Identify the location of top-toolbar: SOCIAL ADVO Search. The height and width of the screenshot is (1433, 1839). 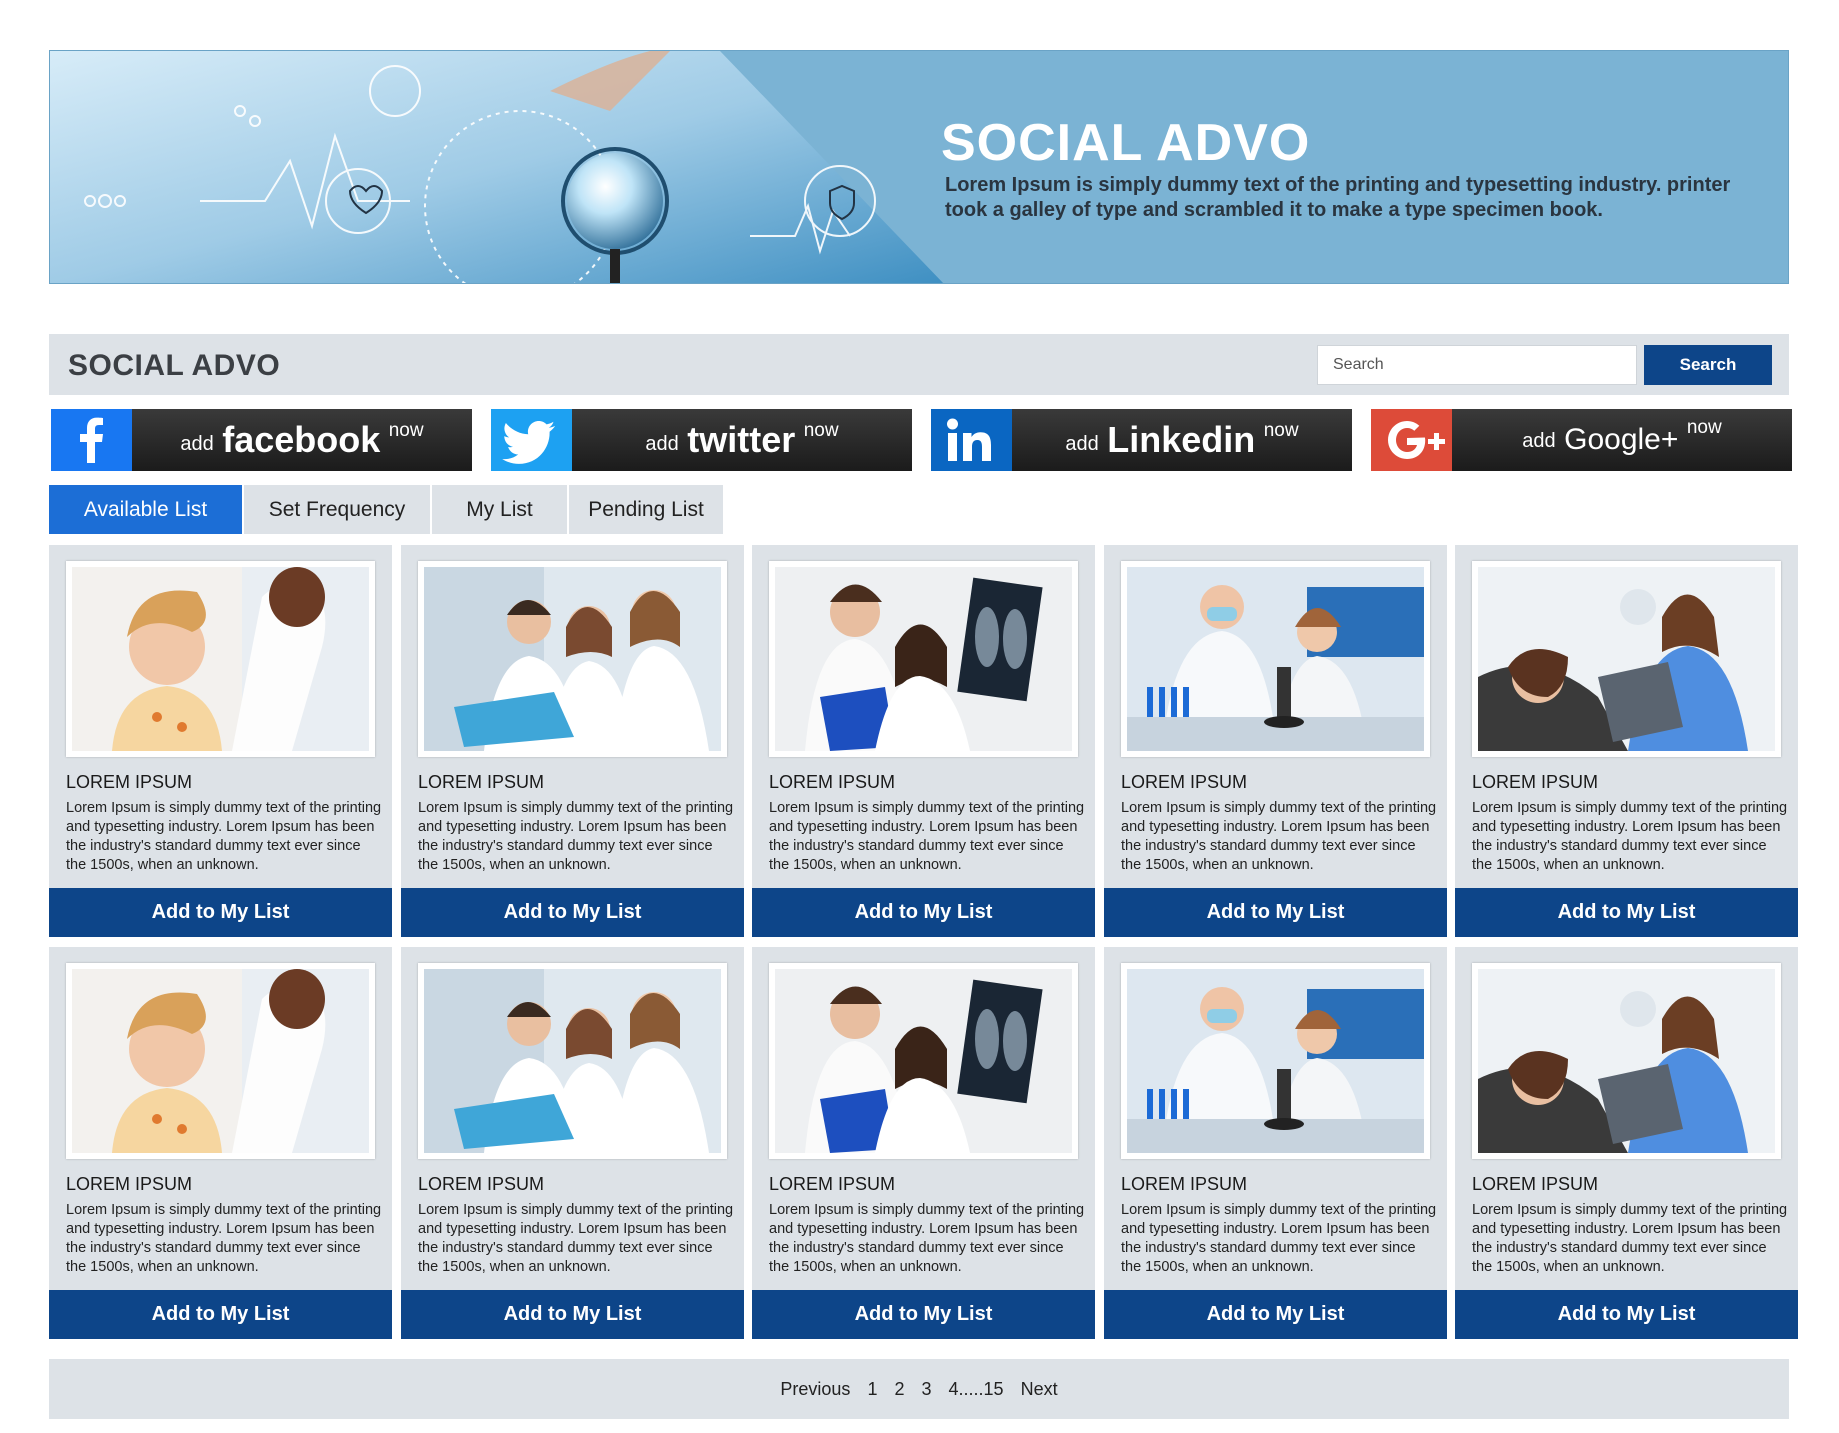
(919, 364).